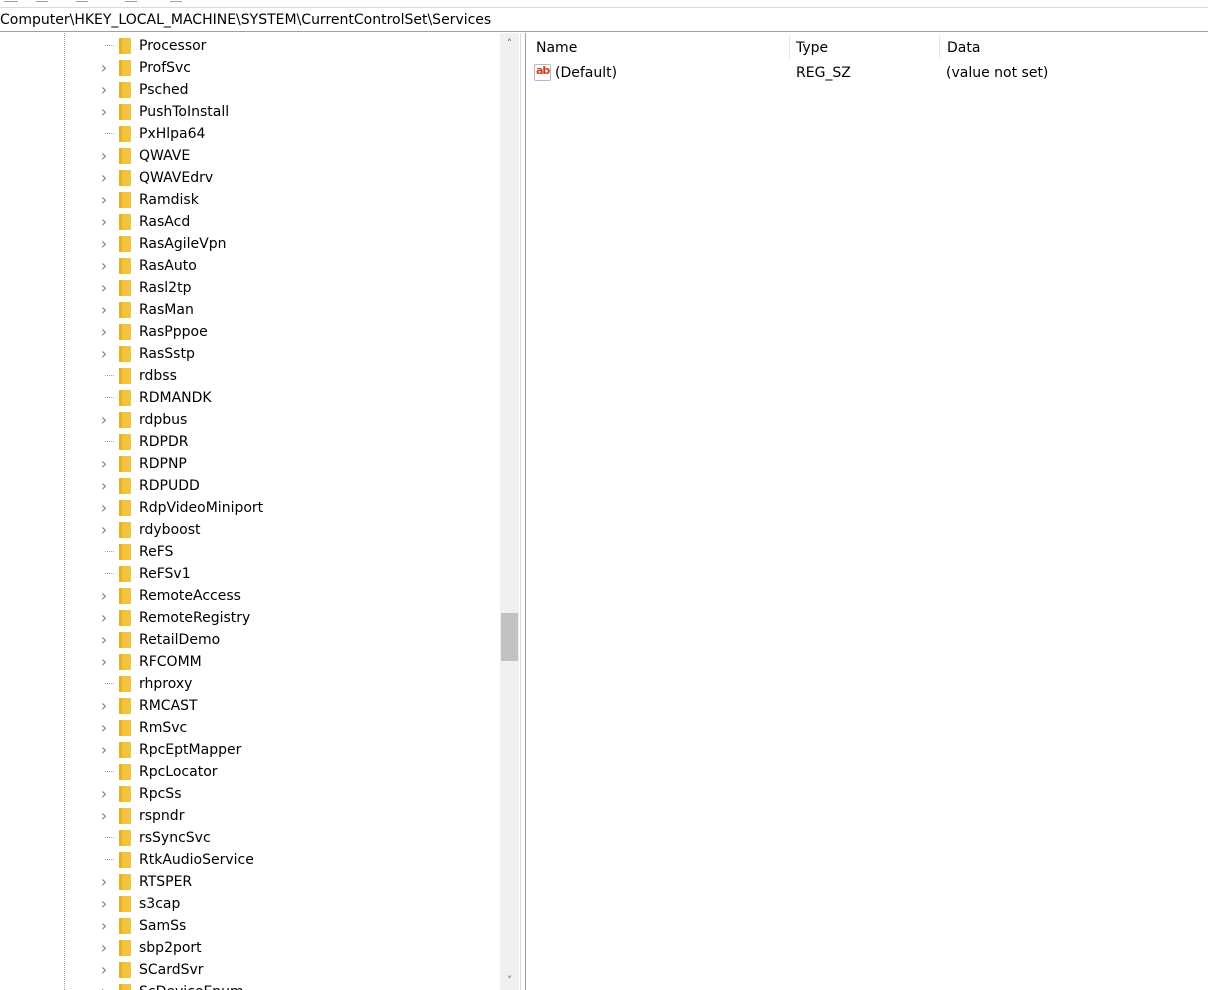 The image size is (1208, 990). What do you see at coordinates (250, 222) in the screenshot?
I see `tree-item: › RasAcd` at bounding box center [250, 222].